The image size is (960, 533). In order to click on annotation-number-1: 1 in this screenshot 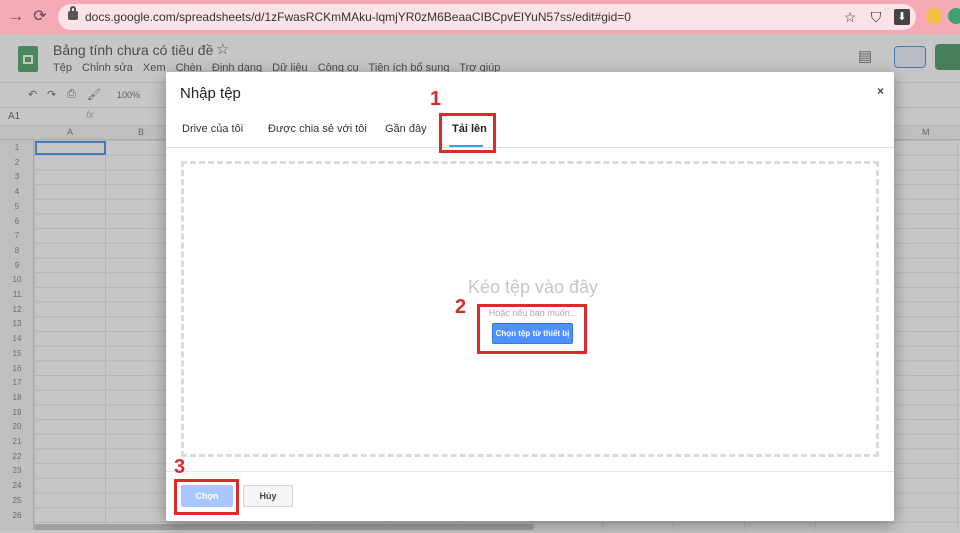, I will do `click(436, 99)`.